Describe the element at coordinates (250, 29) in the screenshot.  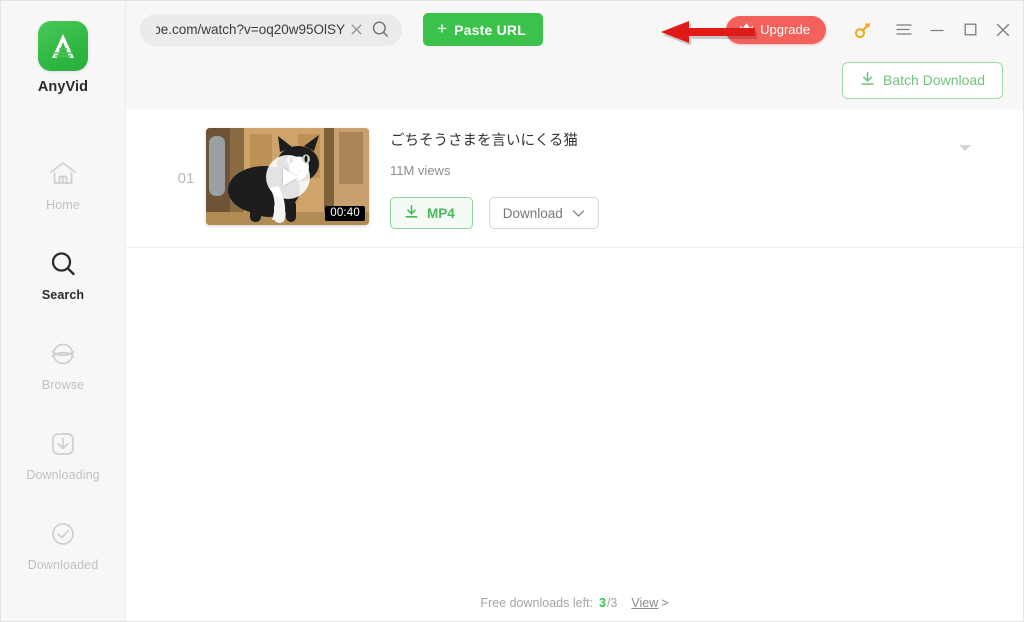
I see `search-input: tube.com/watch?v=oq20w95OlSY` at that location.